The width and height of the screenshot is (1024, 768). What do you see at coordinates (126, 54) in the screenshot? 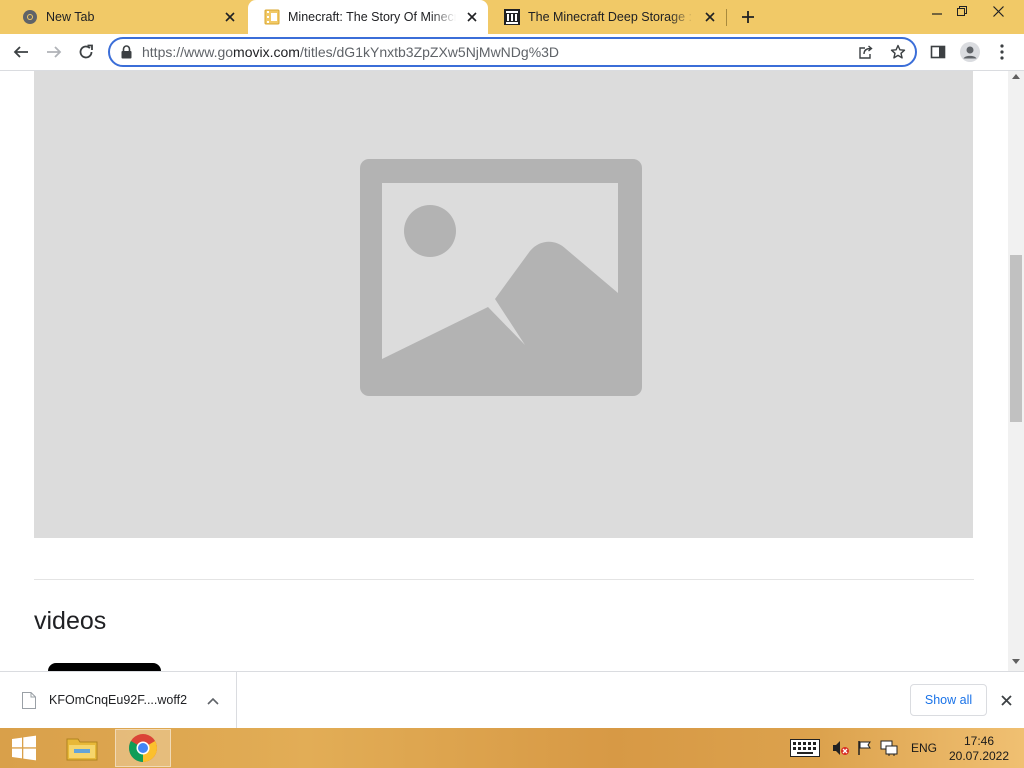
I see `lock-icon` at bounding box center [126, 54].